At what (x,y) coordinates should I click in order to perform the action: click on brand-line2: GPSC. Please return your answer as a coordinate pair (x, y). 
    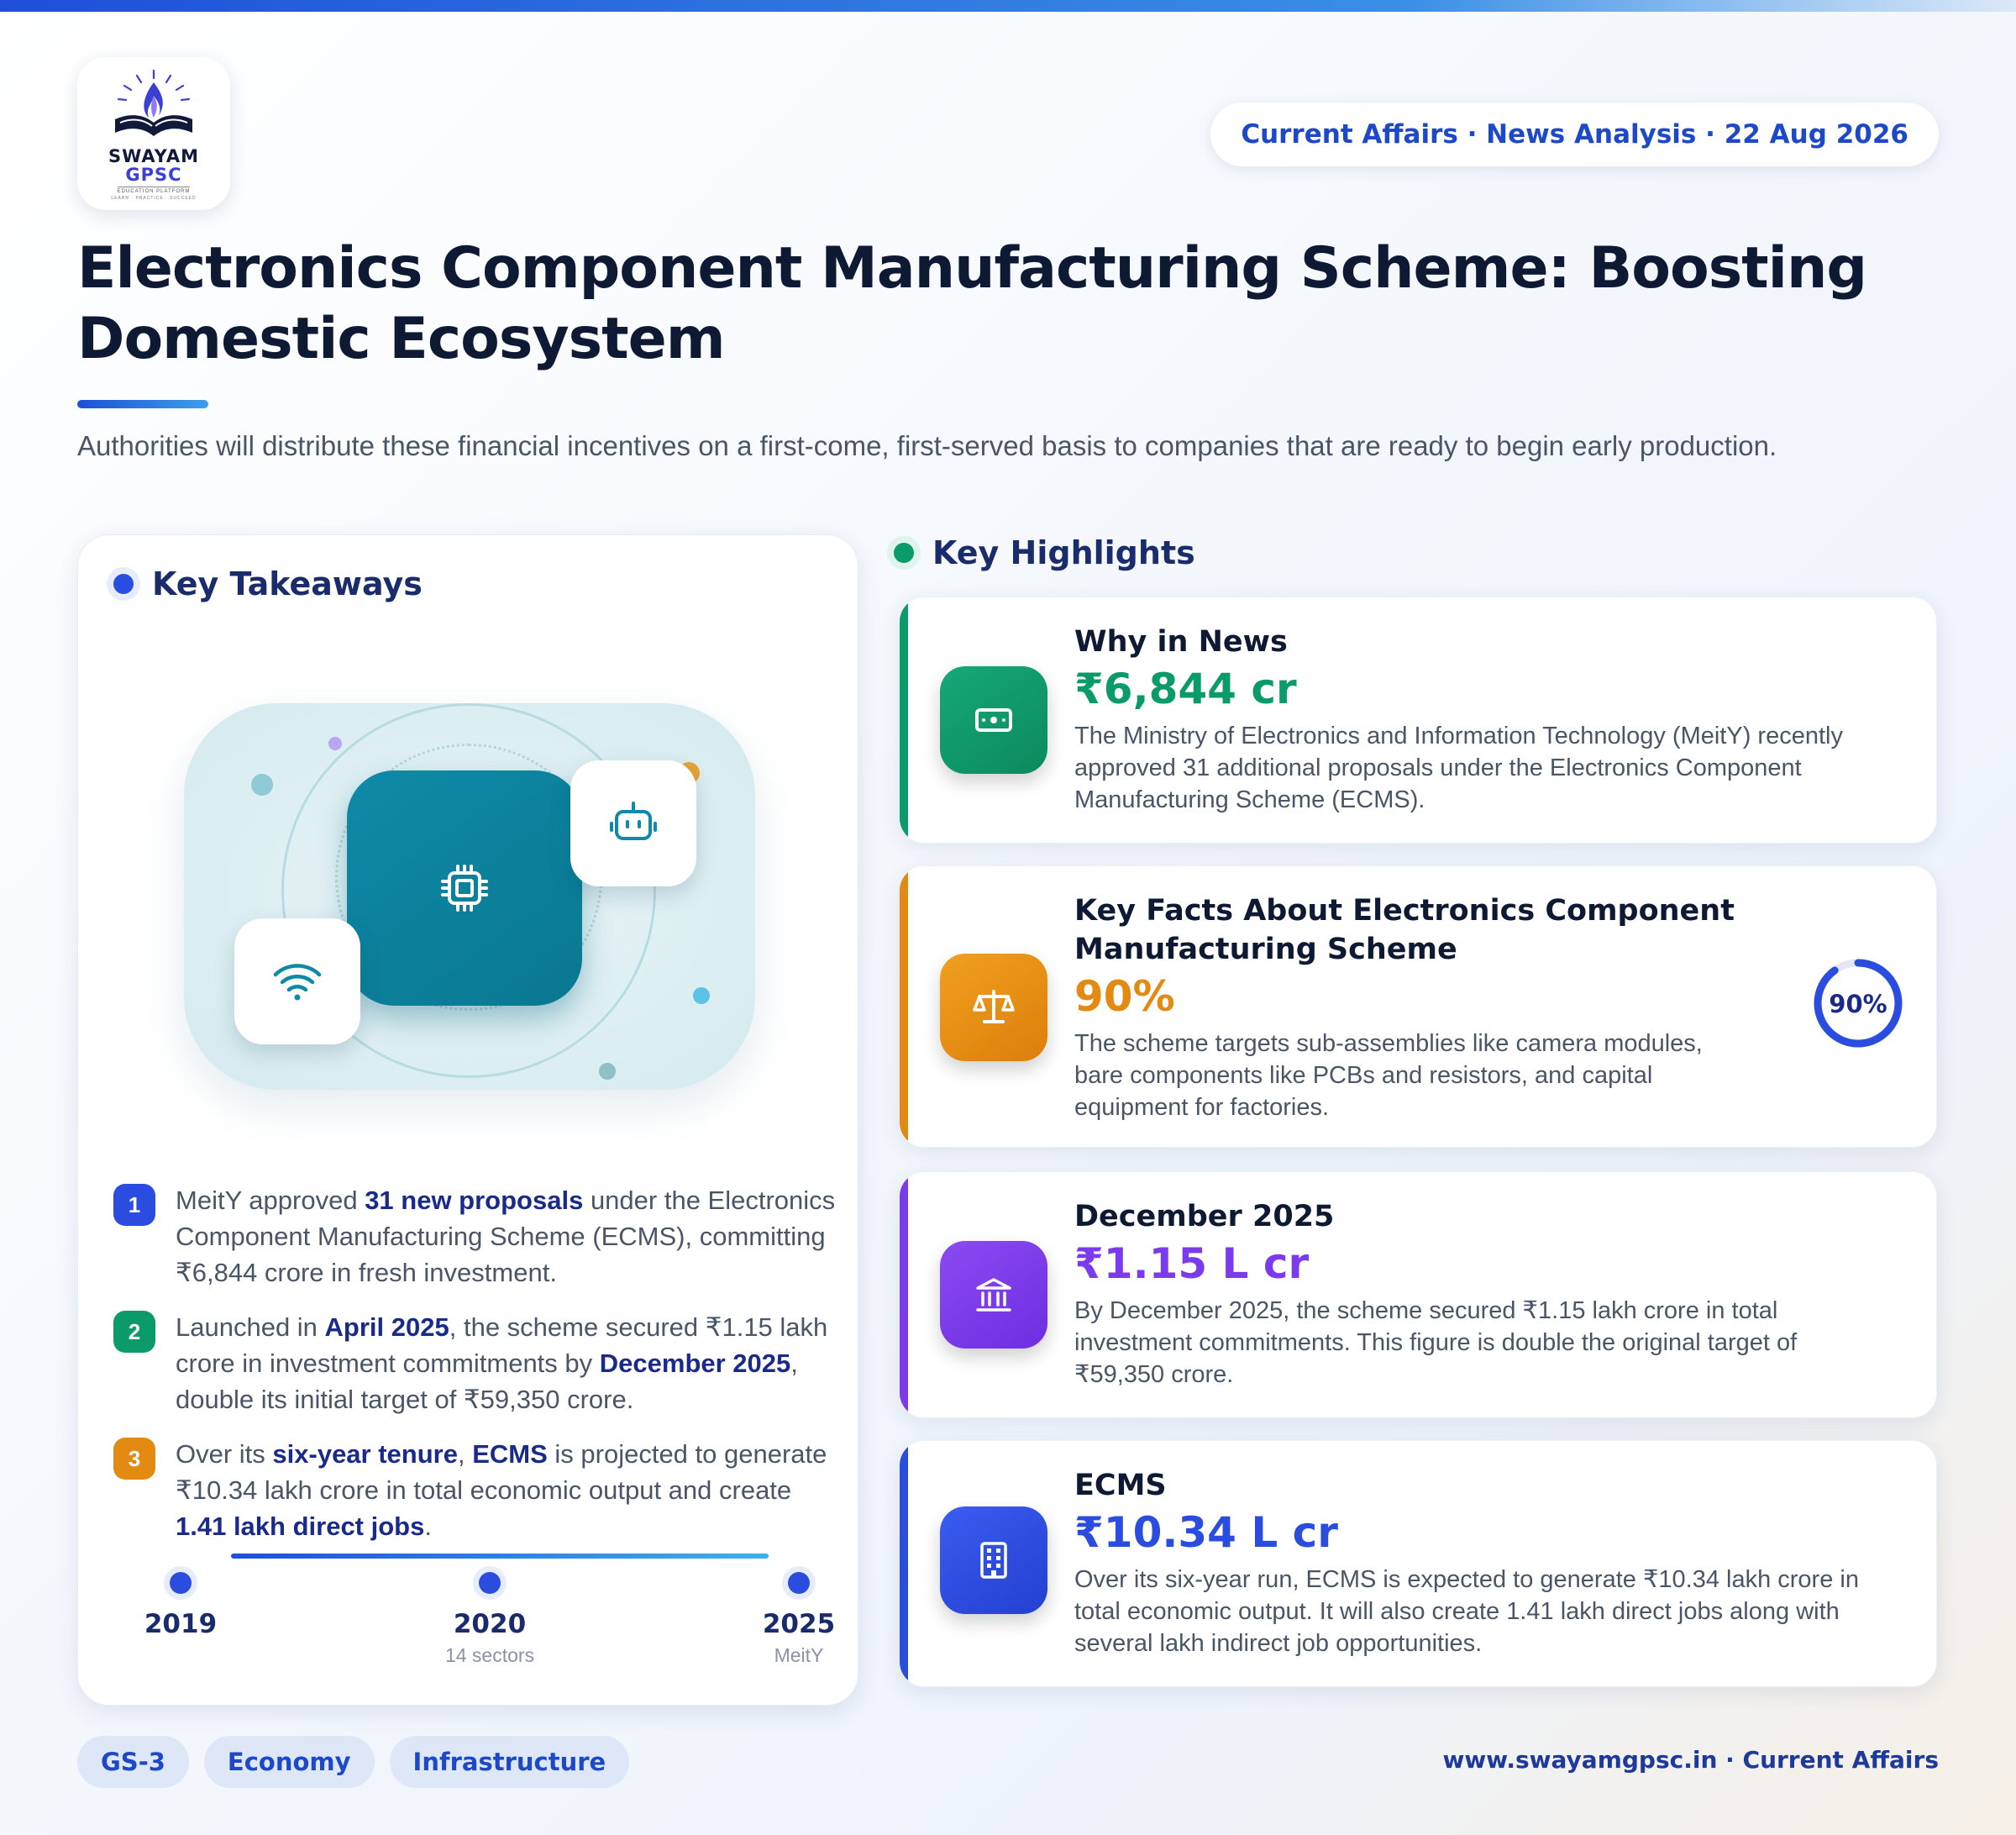
    Looking at the image, I should click on (153, 174).